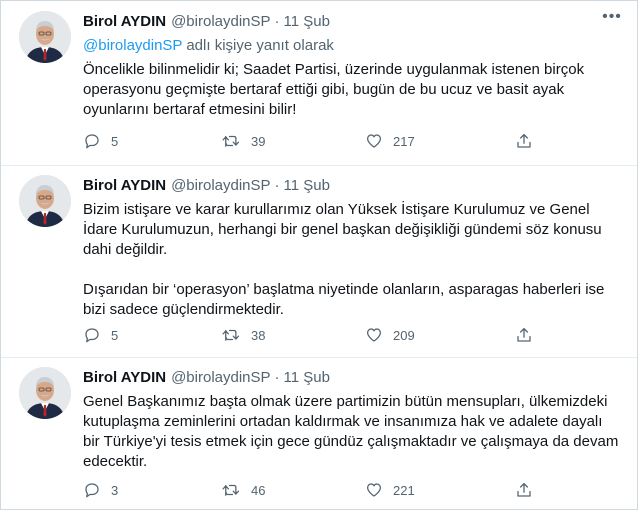 The image size is (640, 512). I want to click on reply-mention-link: @birolaydinSP, so click(132, 45).